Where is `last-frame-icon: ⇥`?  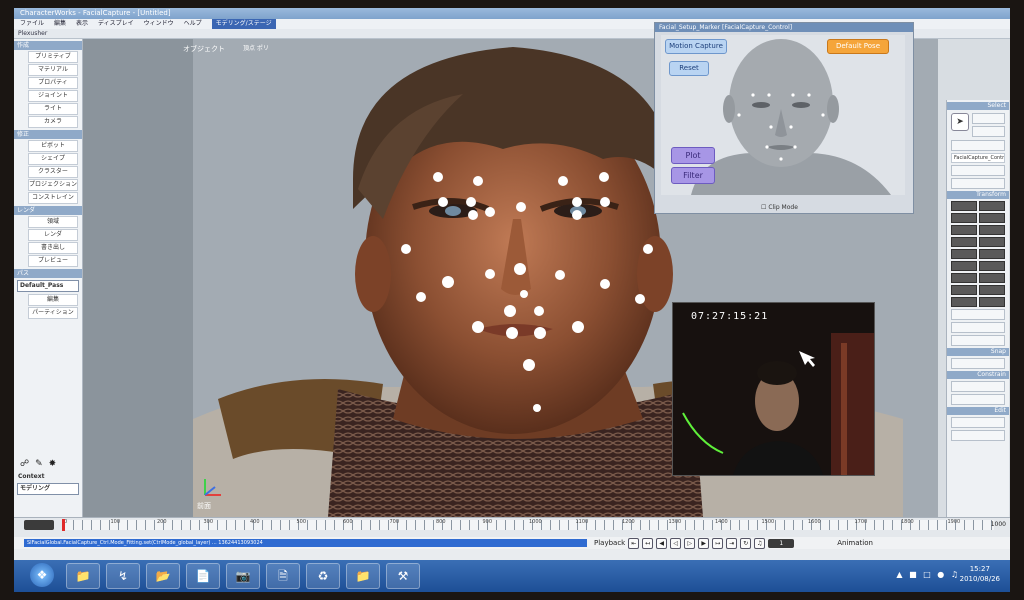 last-frame-icon: ⇥ is located at coordinates (732, 543).